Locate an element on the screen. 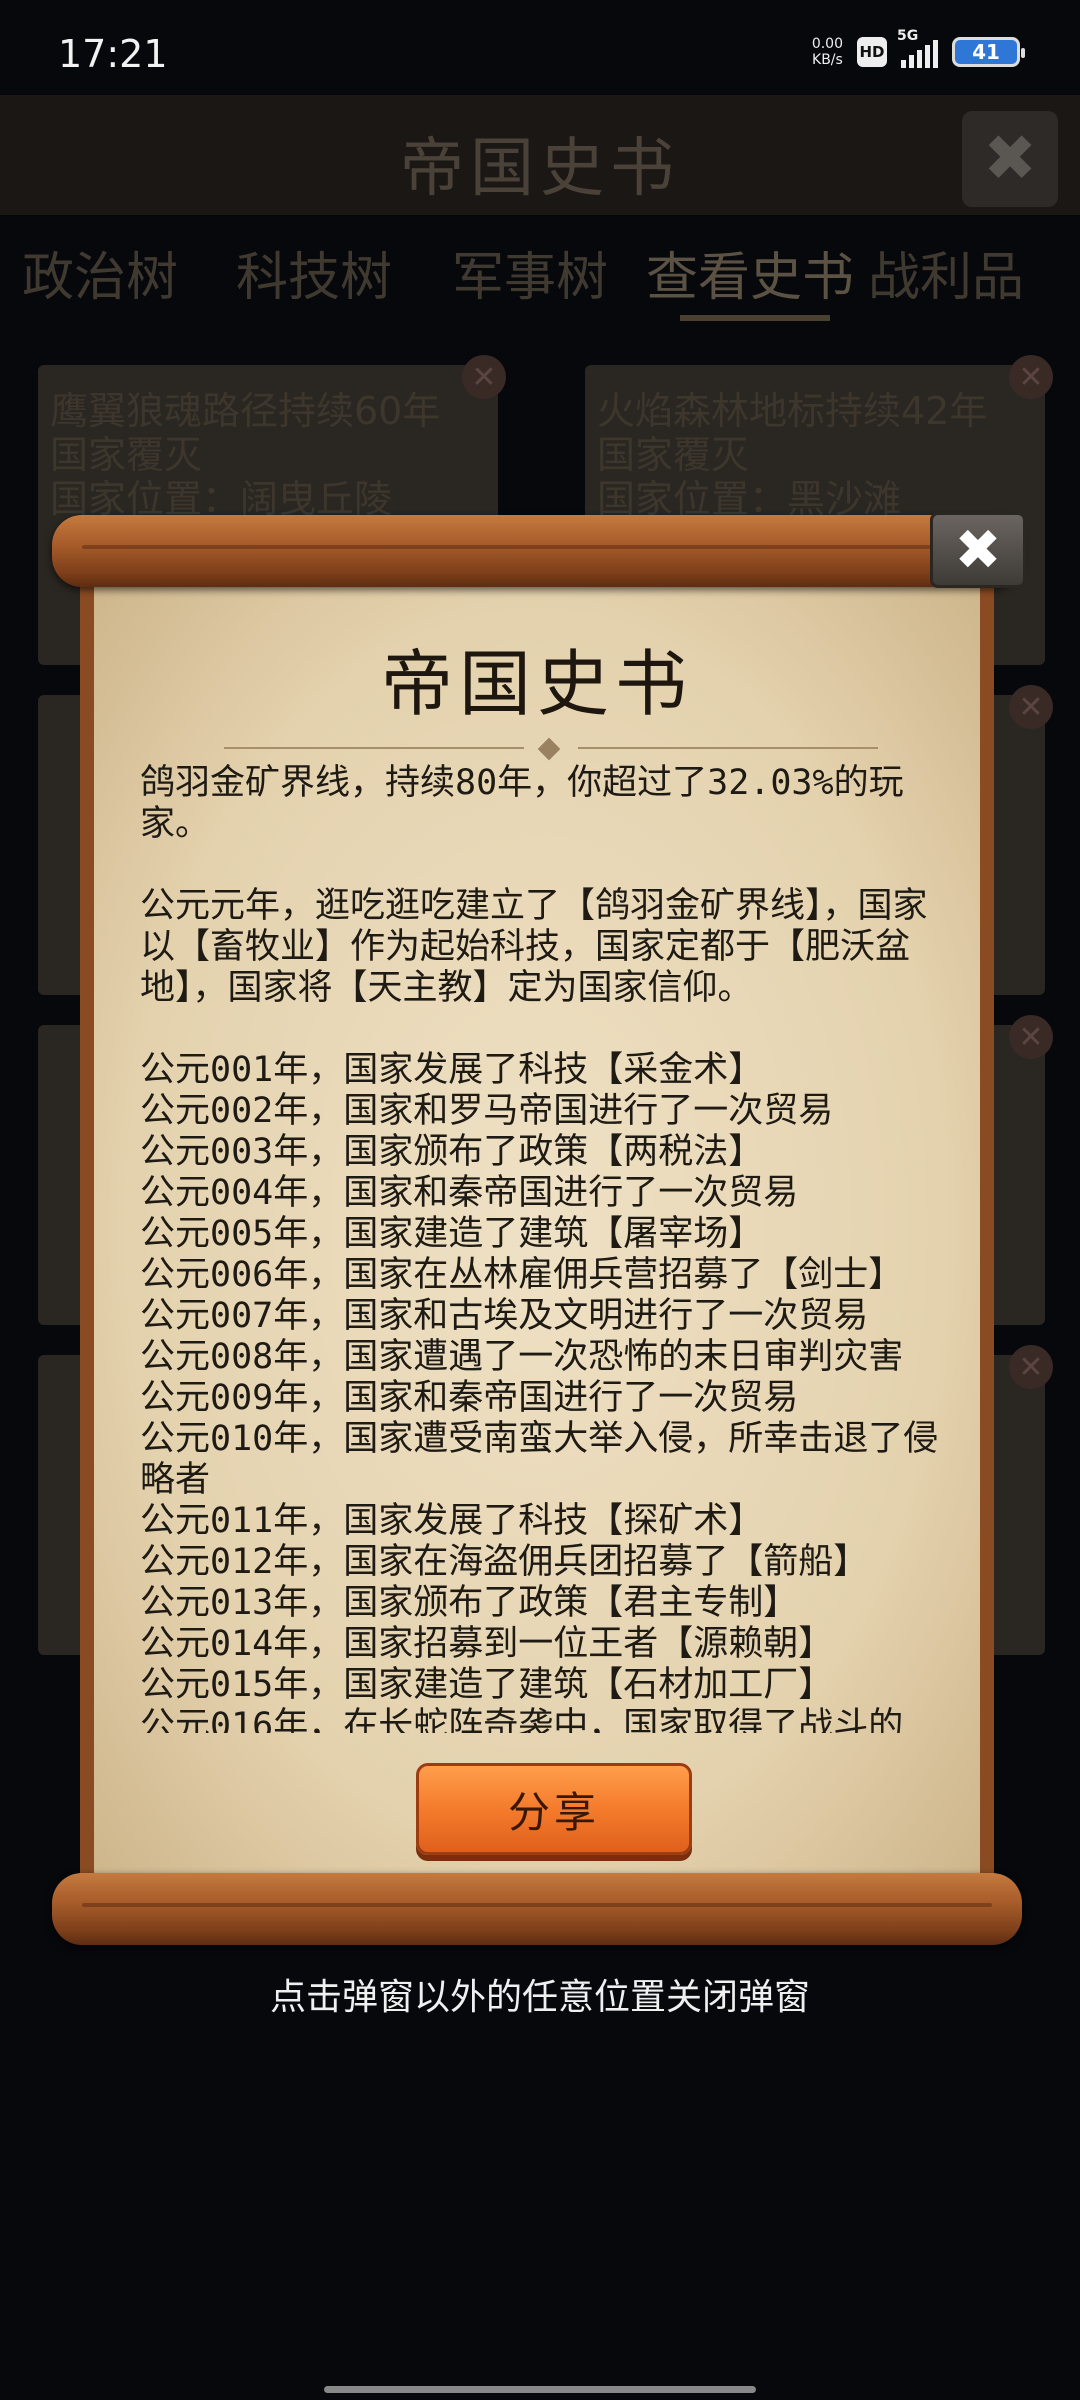 The width and height of the screenshot is (1080, 2400). status-time: 17:21 is located at coordinates (113, 54).